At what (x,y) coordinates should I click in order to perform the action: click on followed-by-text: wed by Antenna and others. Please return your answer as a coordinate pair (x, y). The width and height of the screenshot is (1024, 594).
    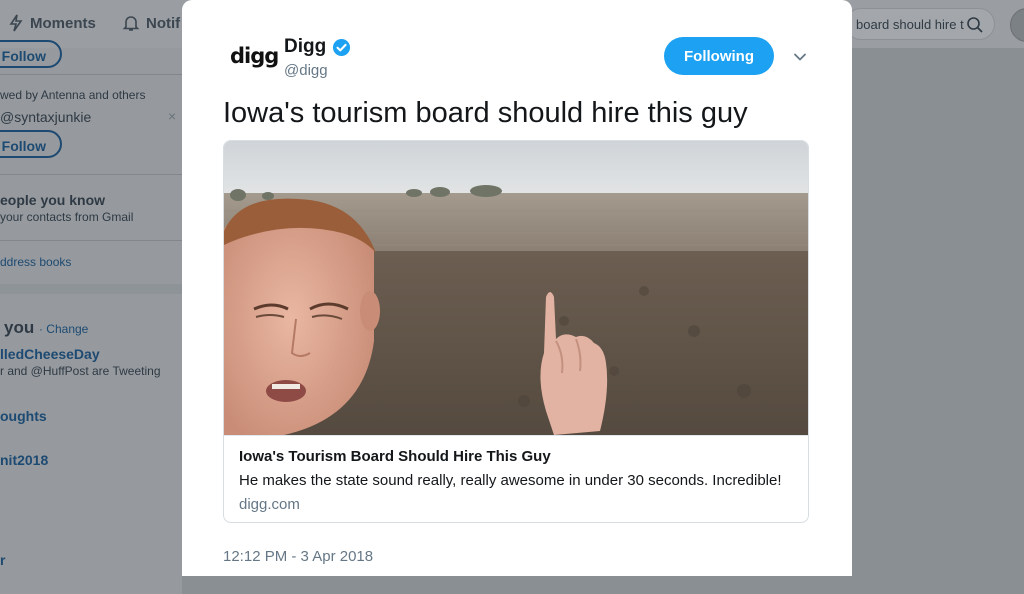
    Looking at the image, I should click on (73, 95).